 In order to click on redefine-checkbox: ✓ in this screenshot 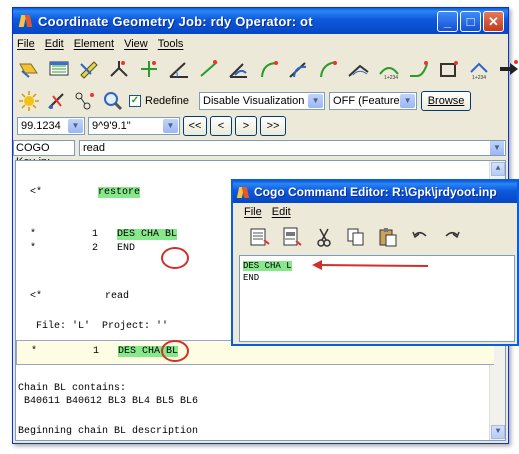, I will do `click(135, 101)`.